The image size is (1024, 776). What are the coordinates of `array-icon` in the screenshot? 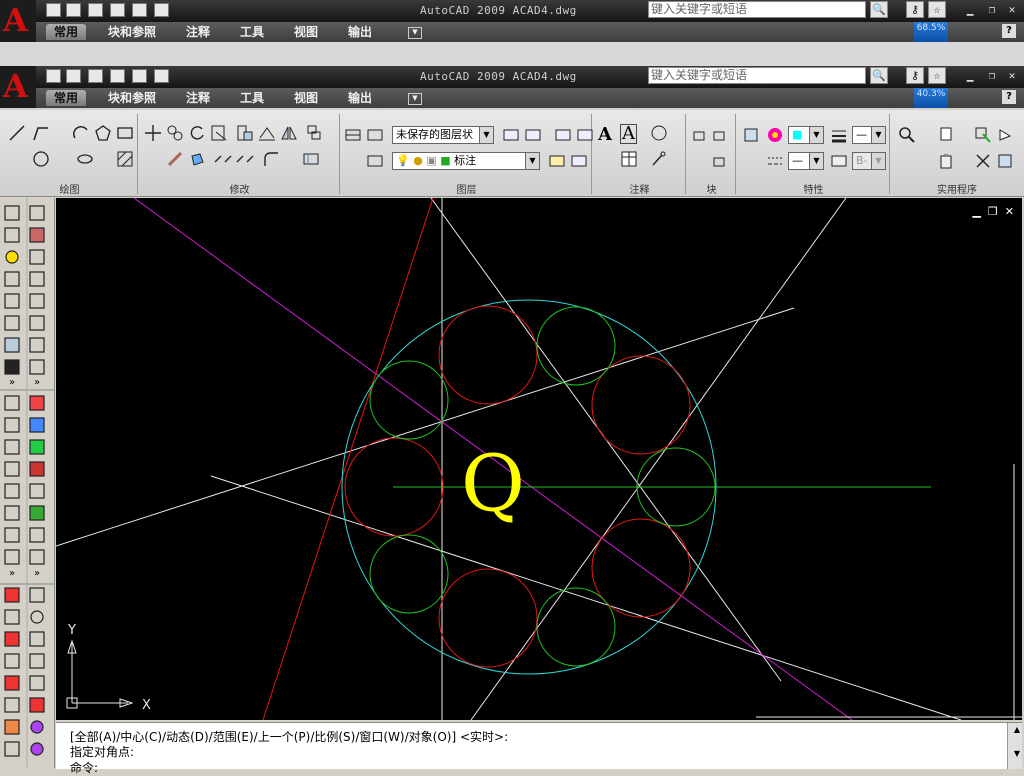 It's located at (315, 133).